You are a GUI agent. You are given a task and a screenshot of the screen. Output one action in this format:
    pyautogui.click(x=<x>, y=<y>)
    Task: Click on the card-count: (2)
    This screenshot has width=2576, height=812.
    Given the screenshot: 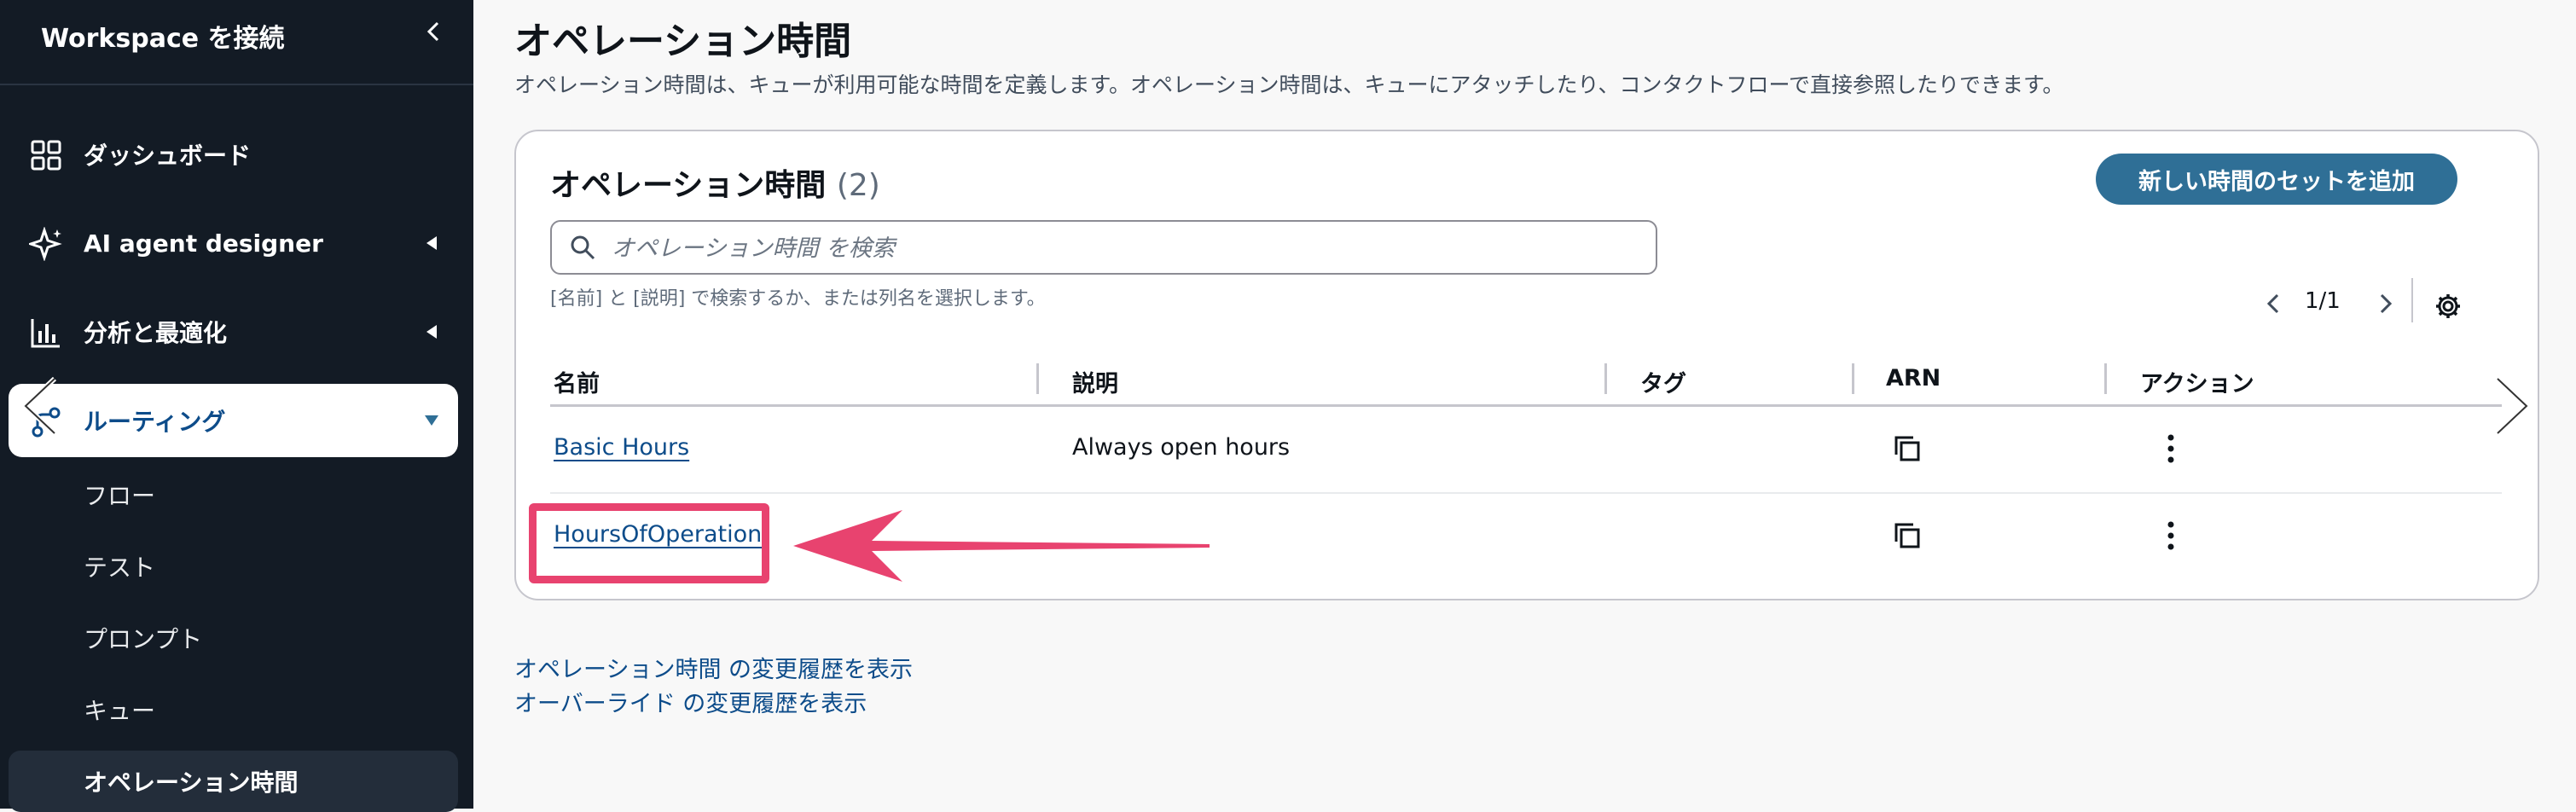 What is the action you would take?
    pyautogui.click(x=858, y=185)
    